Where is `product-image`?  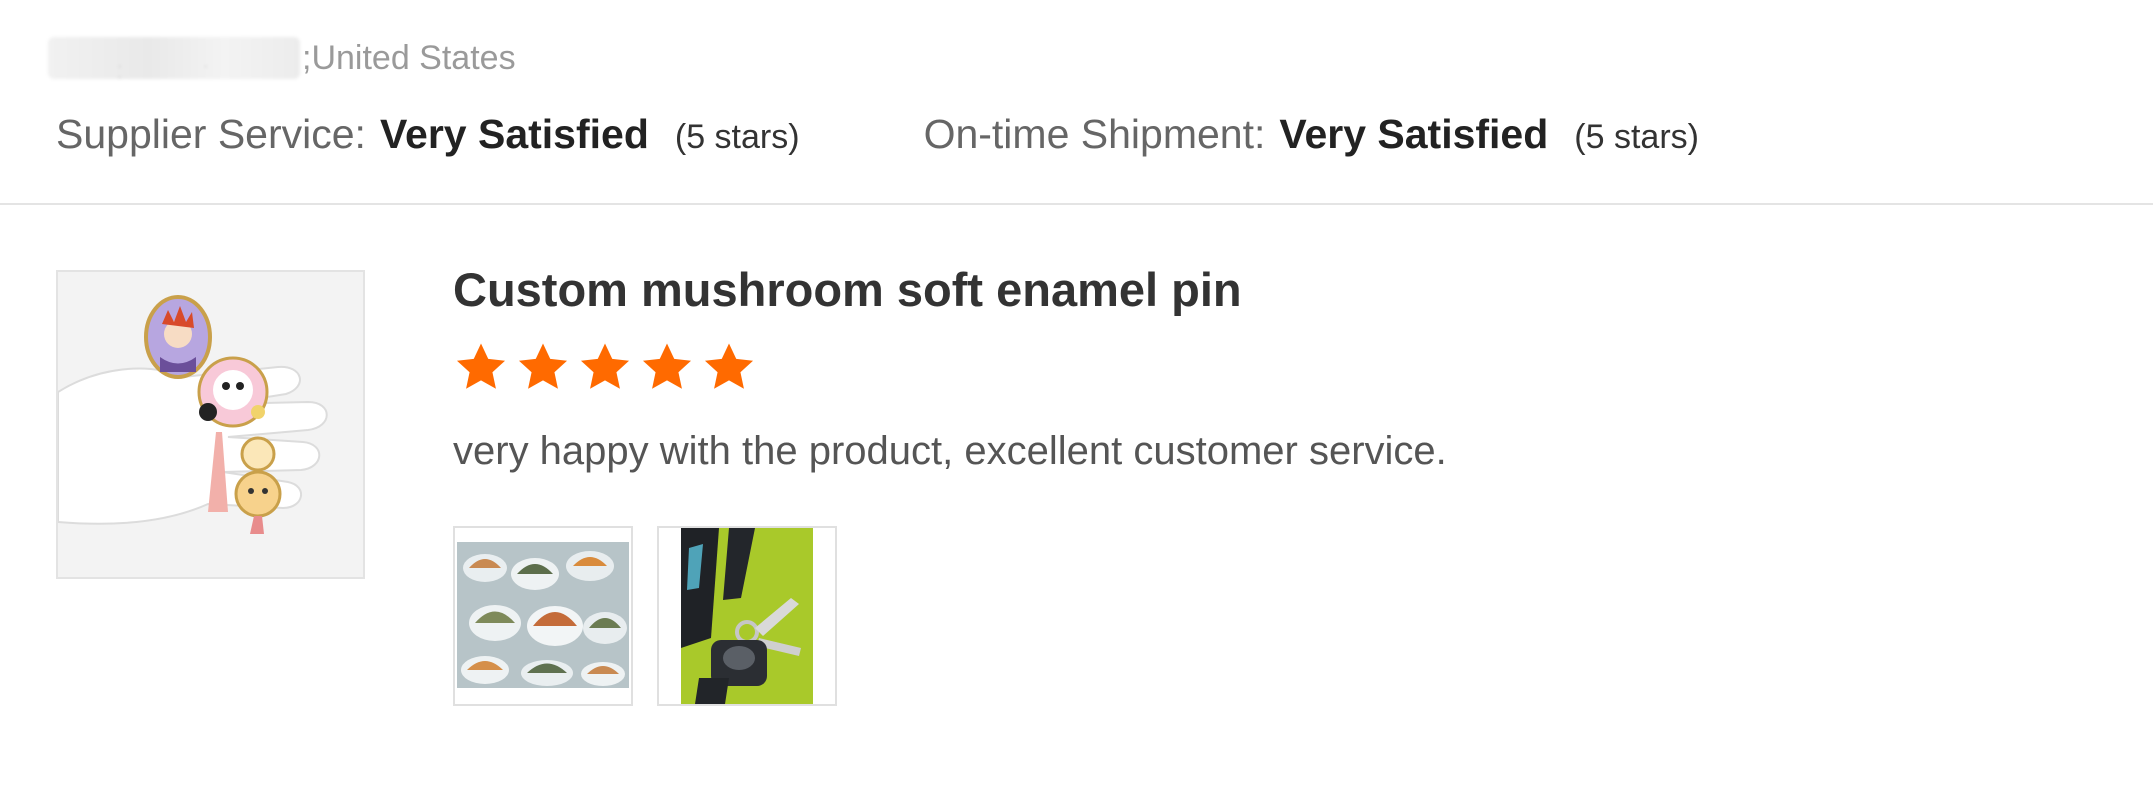 product-image is located at coordinates (210, 424).